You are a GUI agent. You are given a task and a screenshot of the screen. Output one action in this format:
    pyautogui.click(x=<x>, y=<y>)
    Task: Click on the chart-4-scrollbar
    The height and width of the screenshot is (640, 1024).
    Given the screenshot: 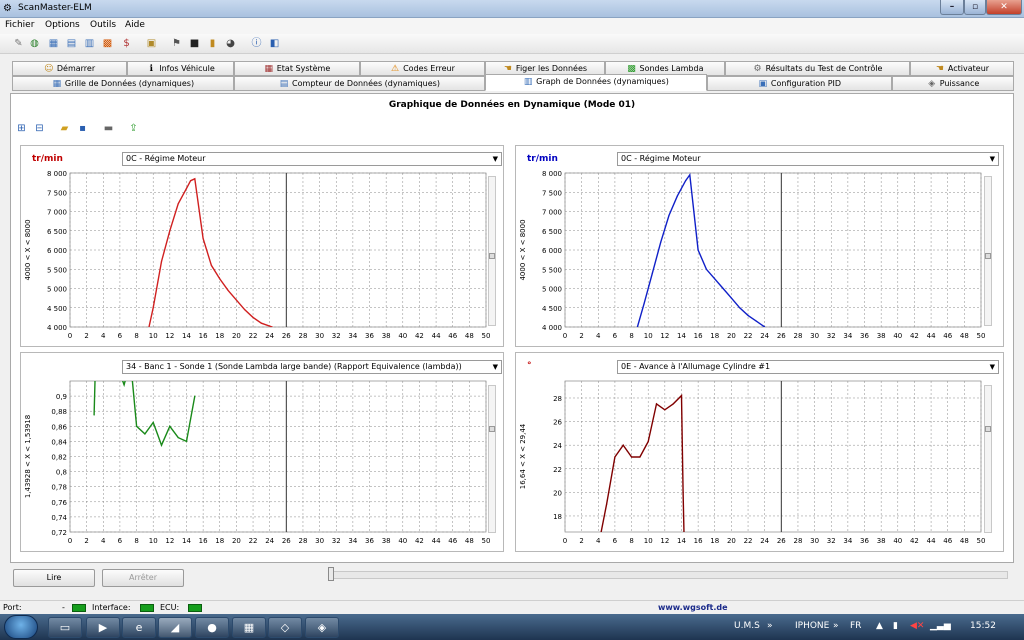 What is the action you would take?
    pyautogui.click(x=988, y=459)
    